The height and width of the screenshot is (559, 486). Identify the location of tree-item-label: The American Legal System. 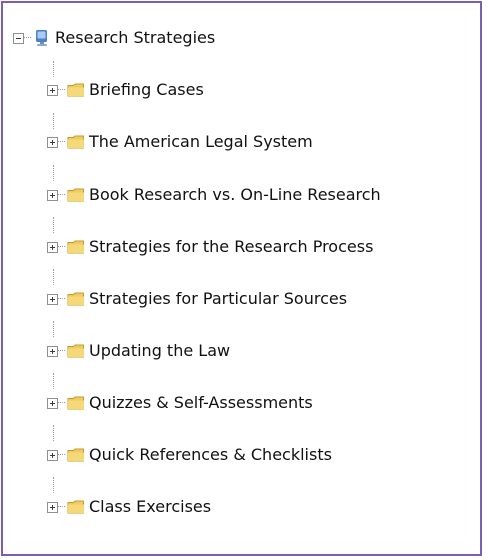
(201, 141).